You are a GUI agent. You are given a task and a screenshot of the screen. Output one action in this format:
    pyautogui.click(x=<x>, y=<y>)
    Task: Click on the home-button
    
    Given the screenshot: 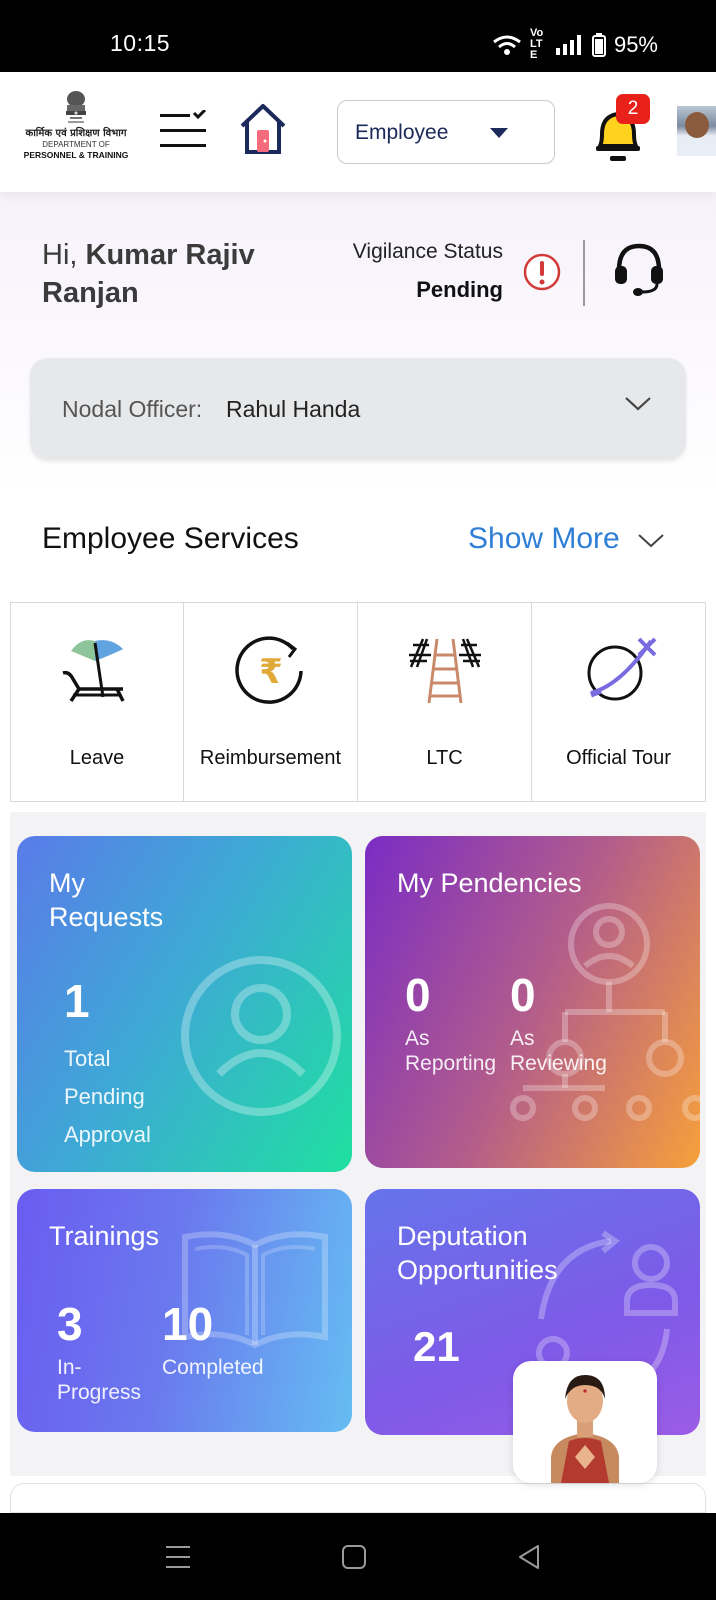 What is the action you would take?
    pyautogui.click(x=263, y=130)
    